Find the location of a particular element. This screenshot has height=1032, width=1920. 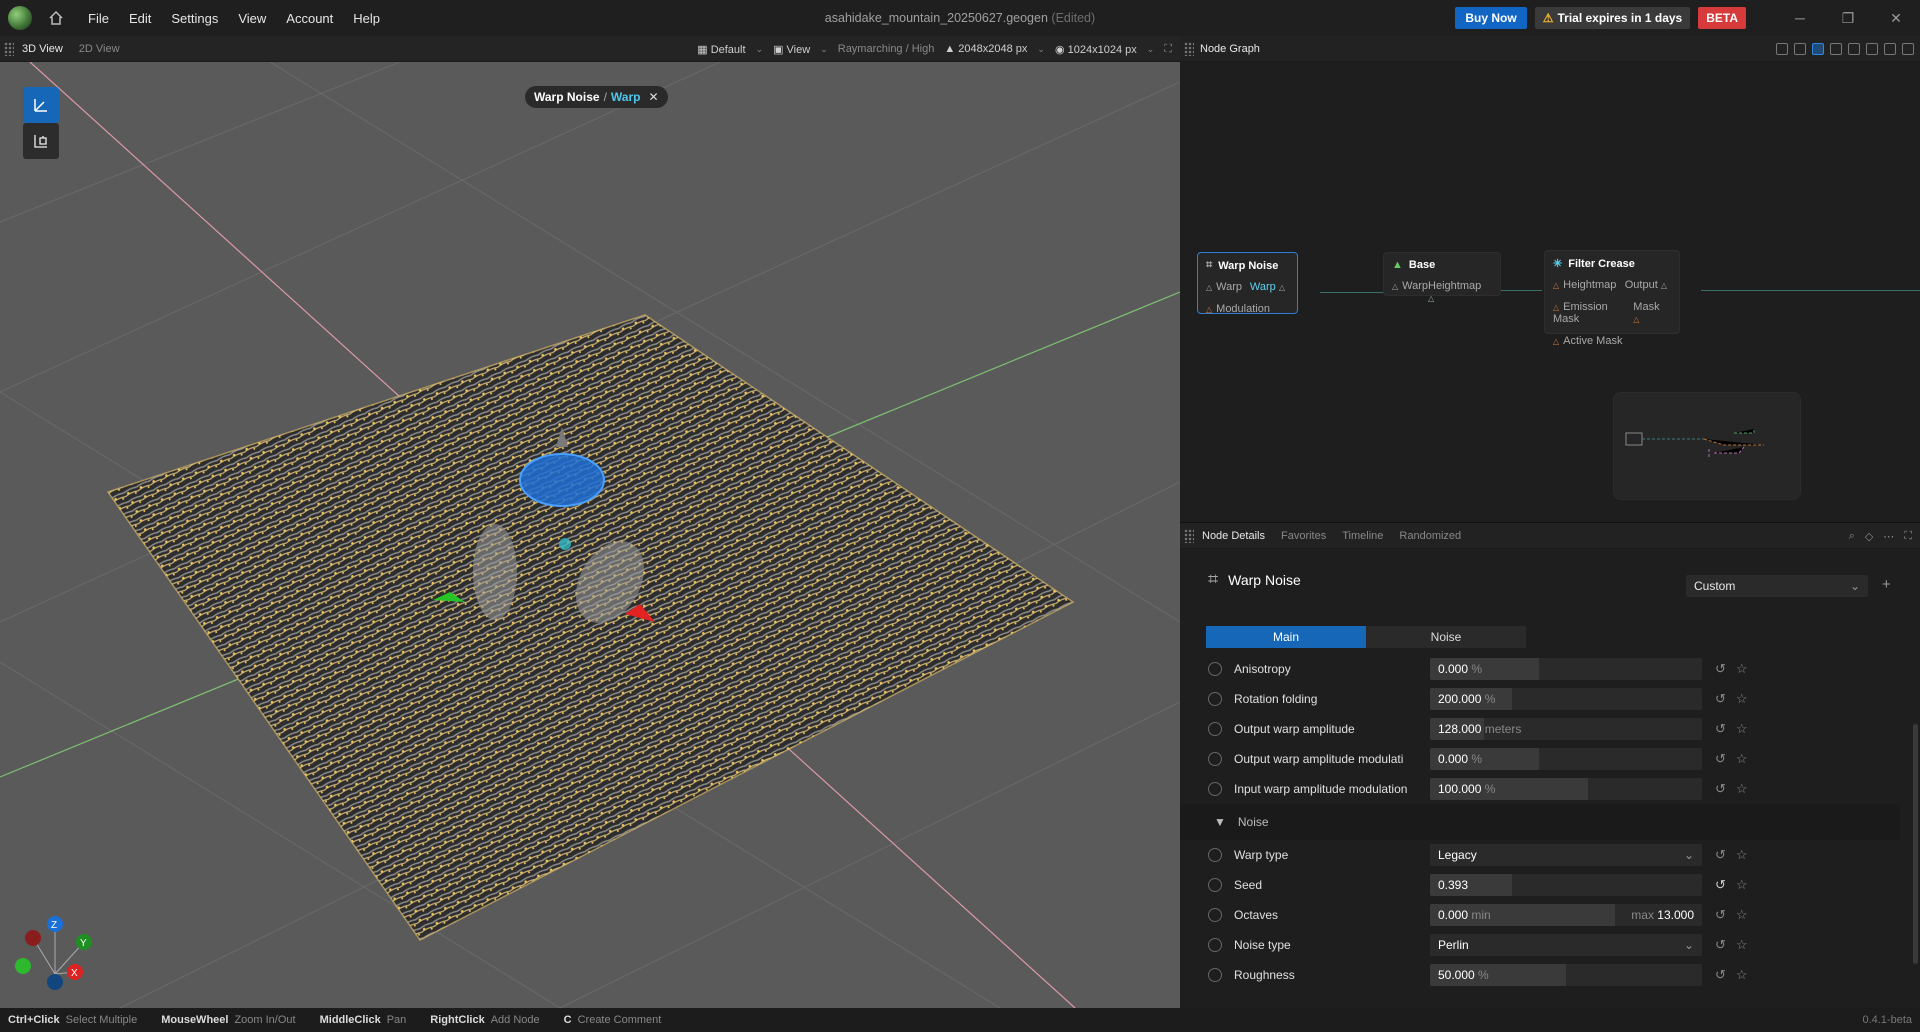

camera-tool-button is located at coordinates (41, 141).